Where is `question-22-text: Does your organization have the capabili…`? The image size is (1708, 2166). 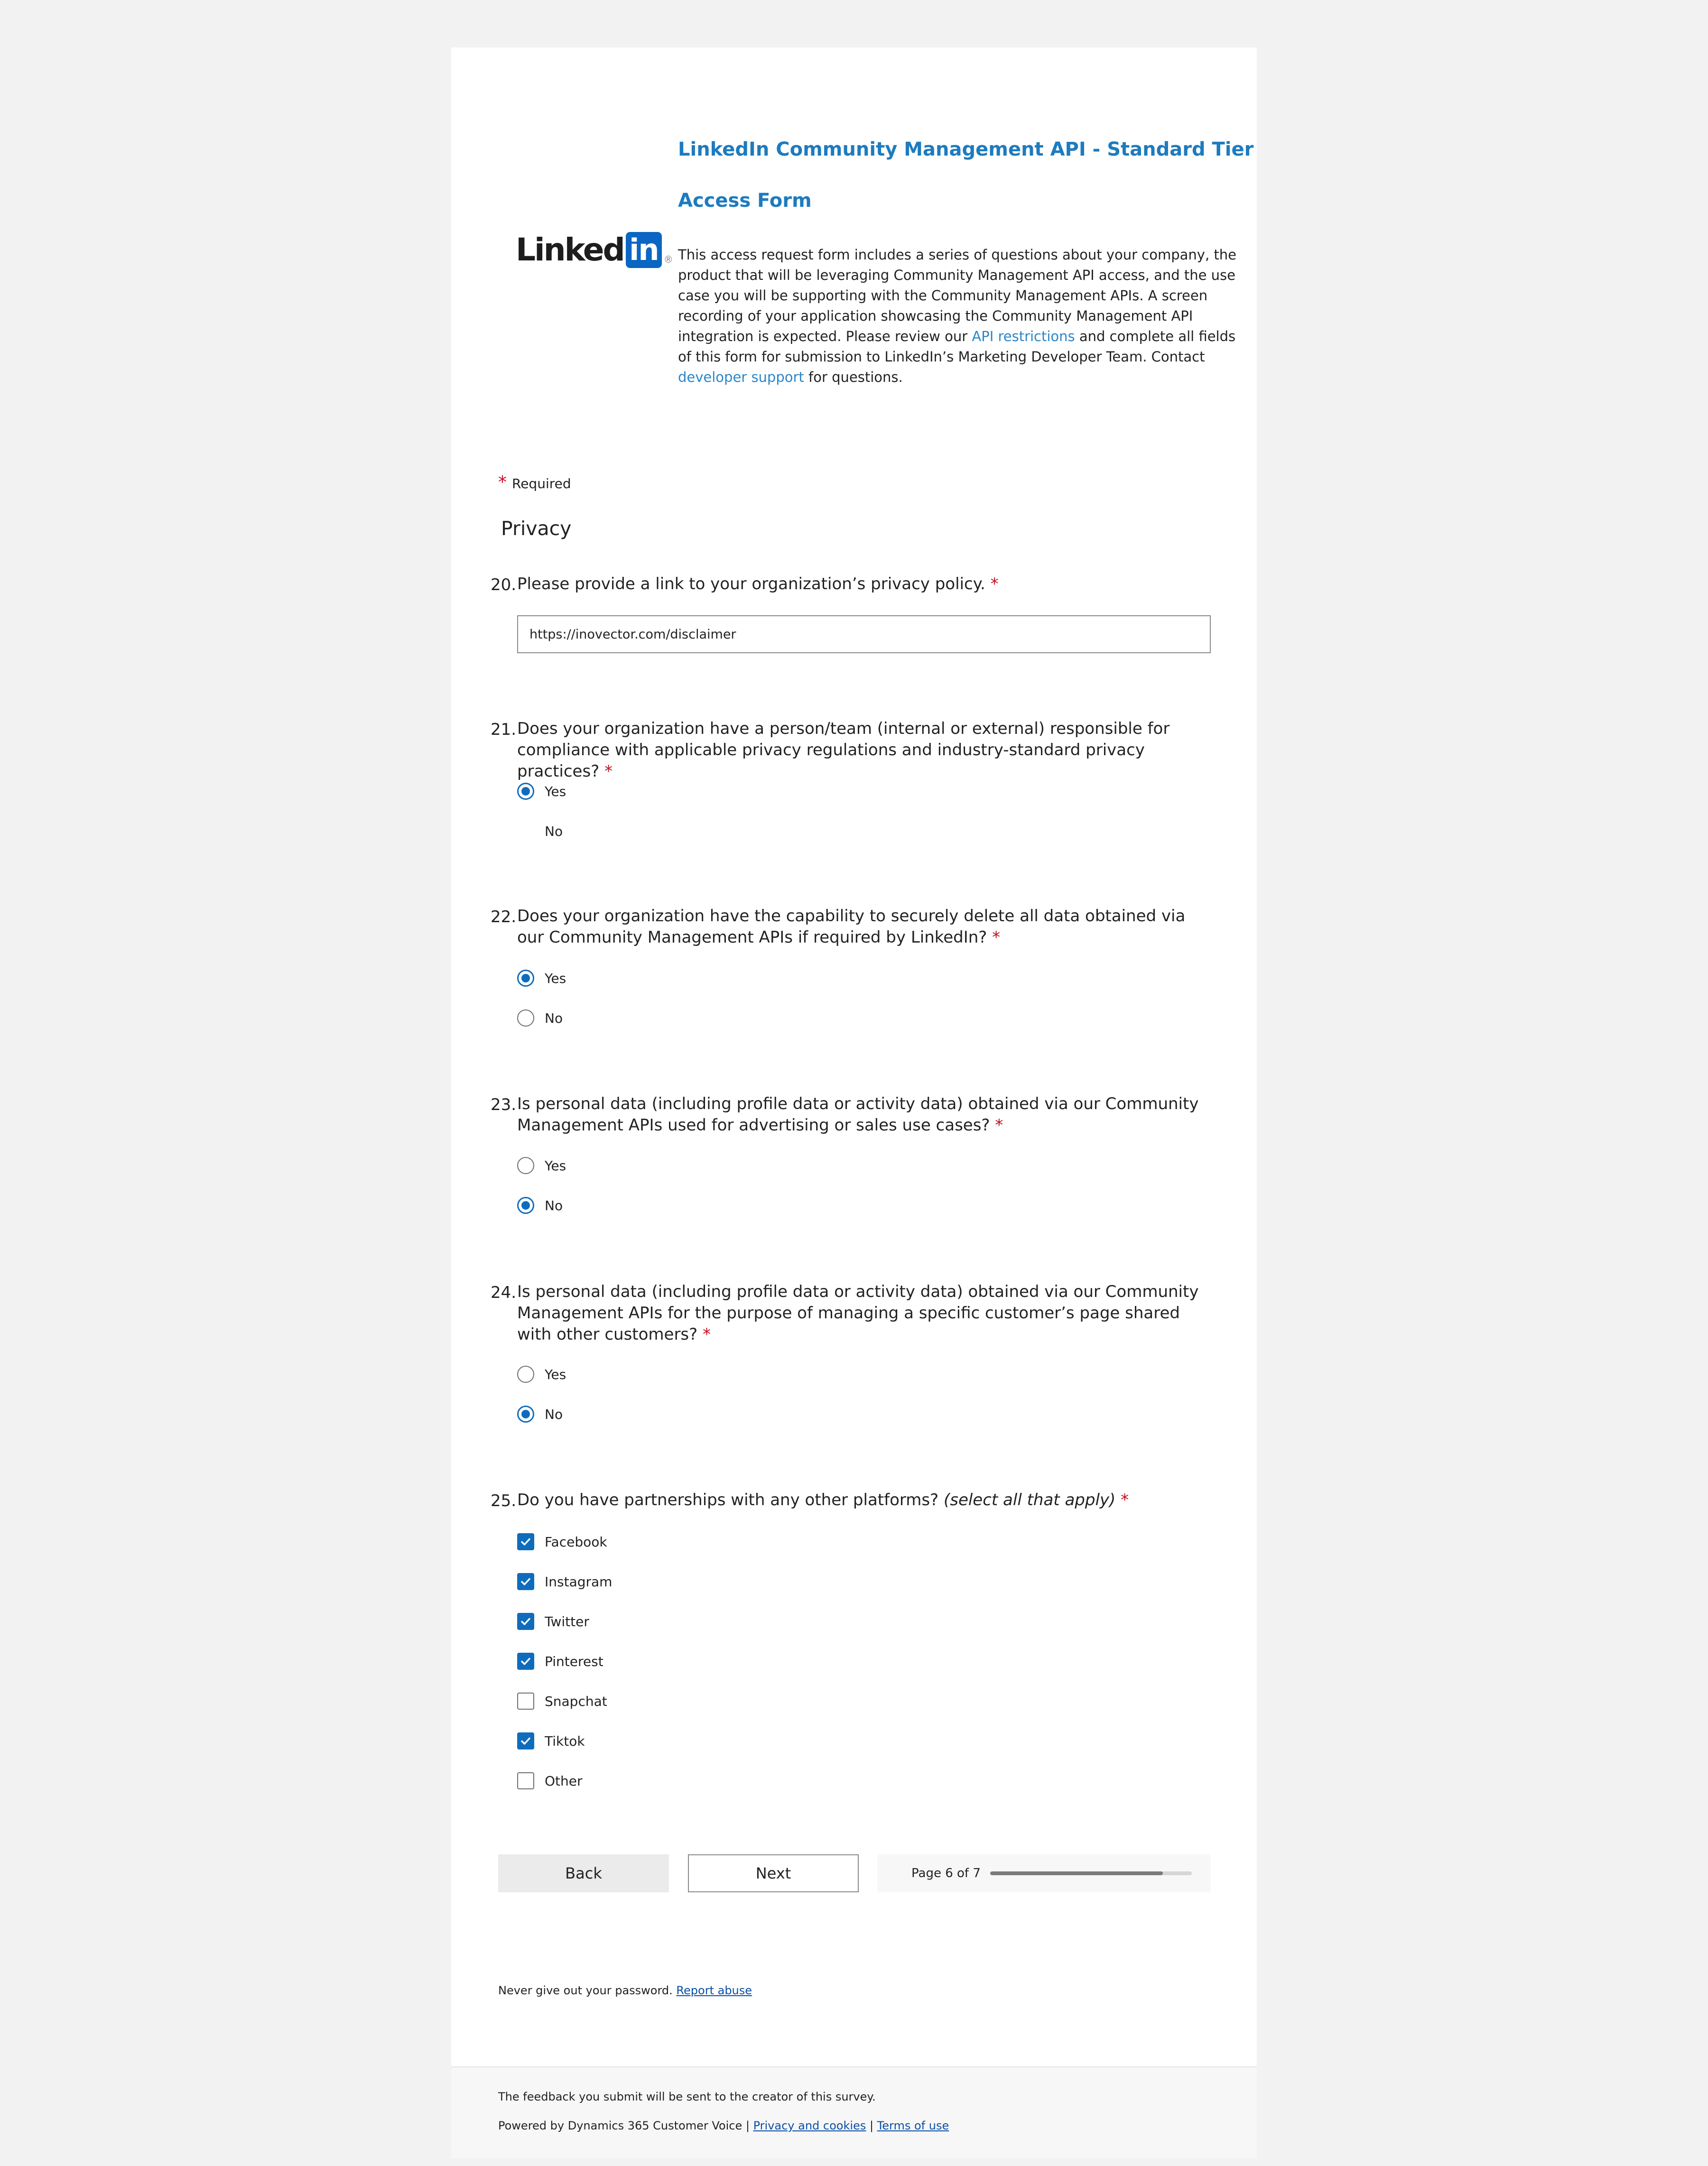 question-22-text: Does your organization have the capabili… is located at coordinates (863, 927).